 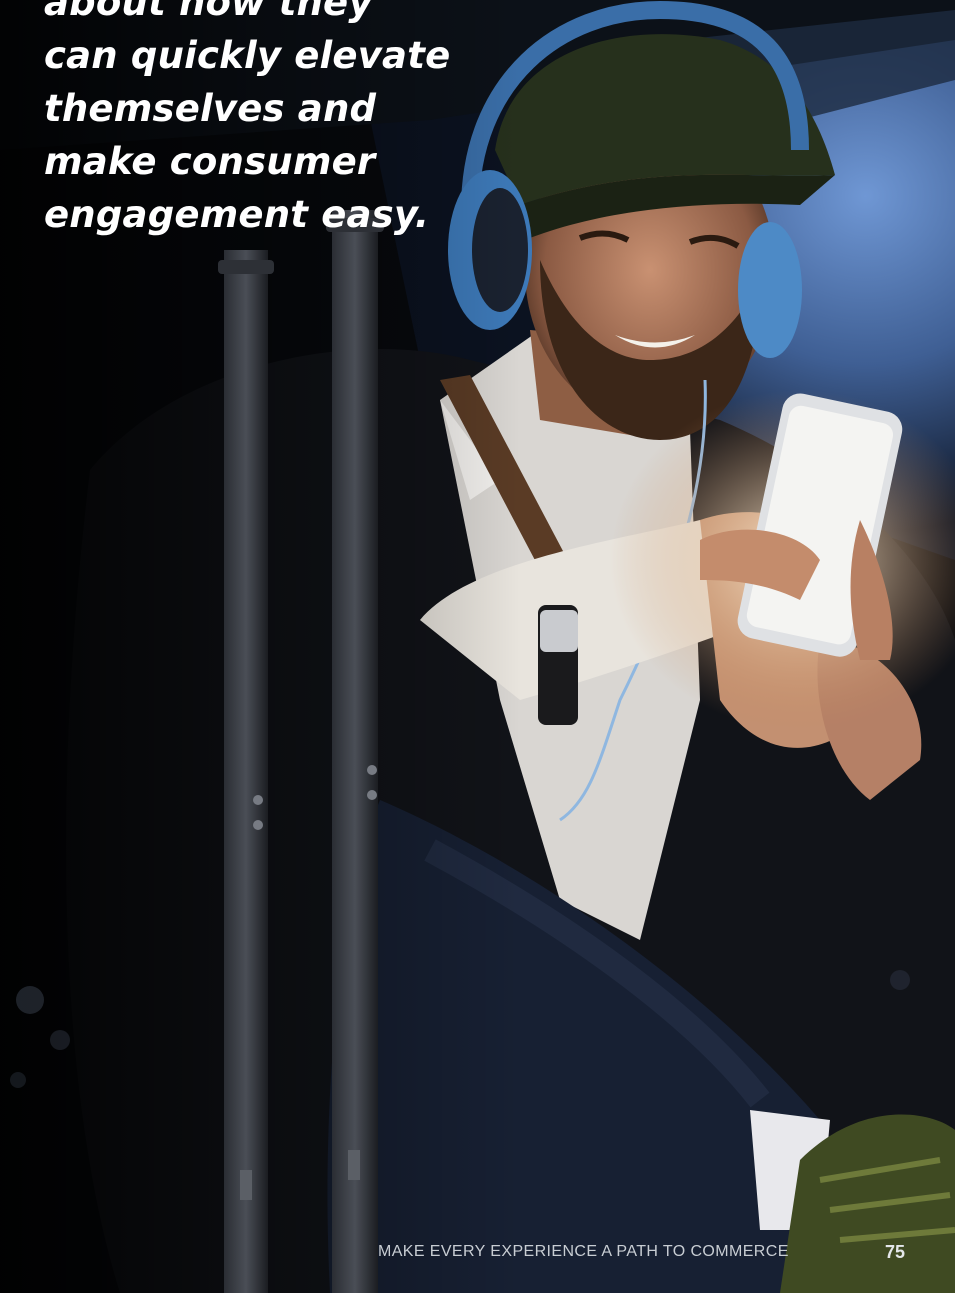 I want to click on pull-quote-line: about how they, so click(x=208, y=12).